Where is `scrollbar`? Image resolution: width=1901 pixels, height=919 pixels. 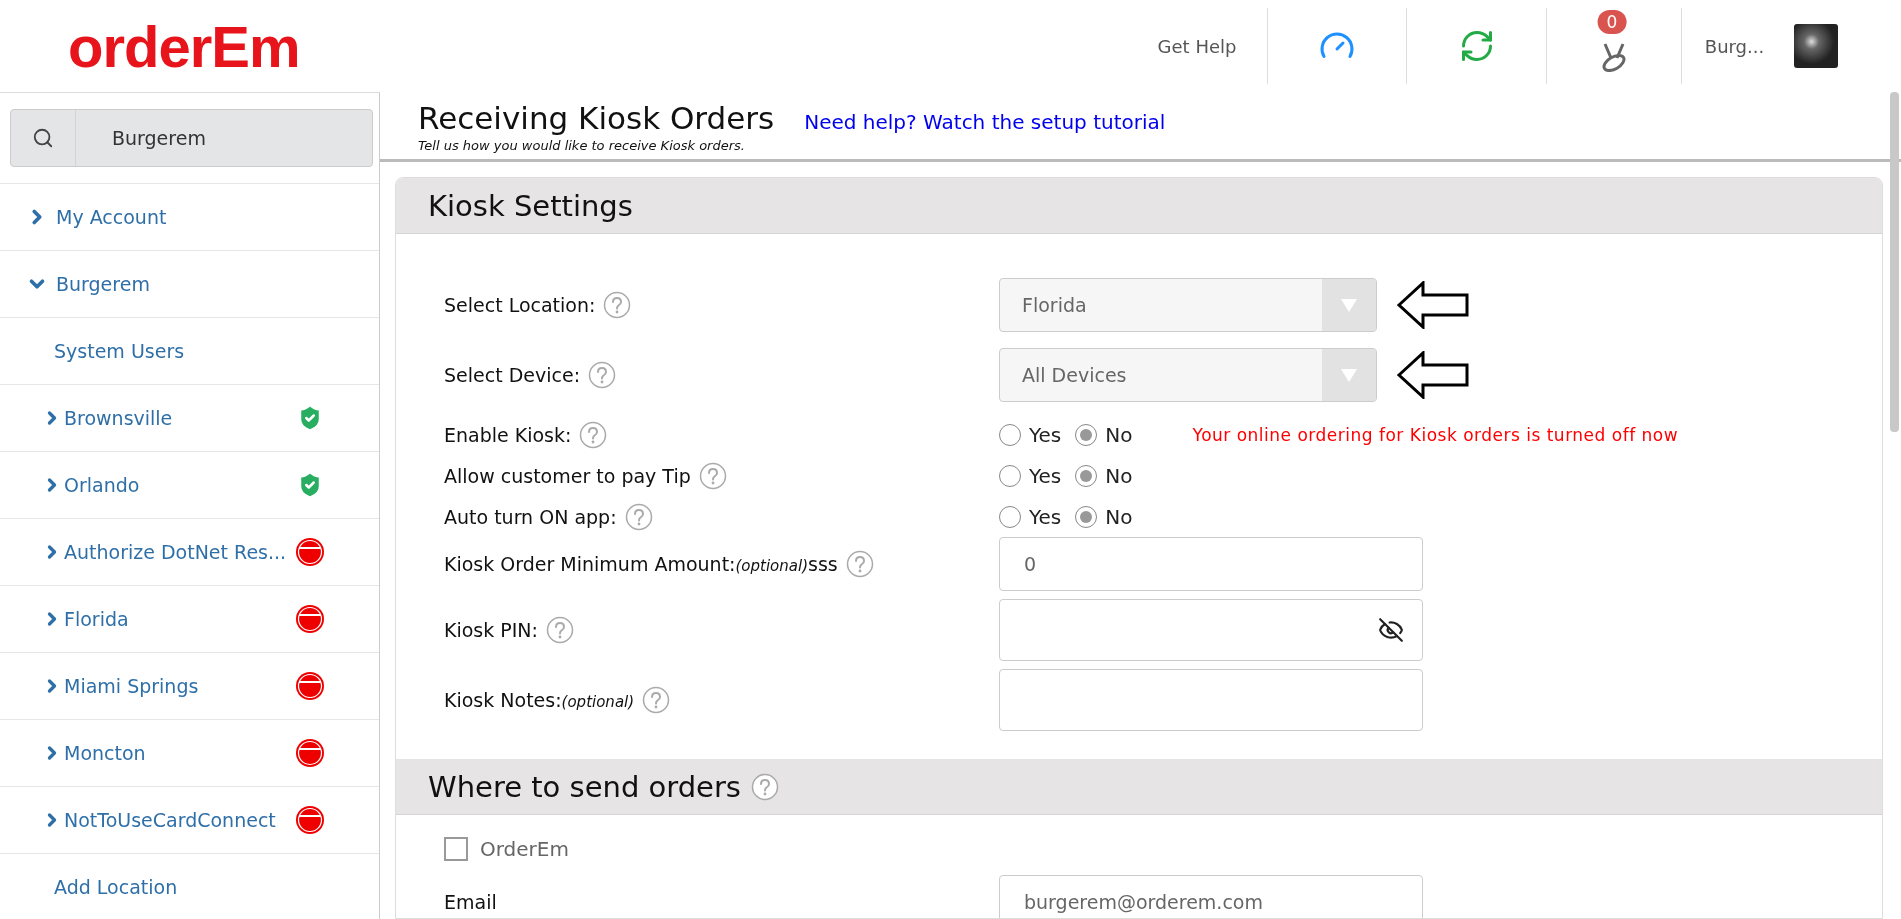 scrollbar is located at coordinates (1894, 262).